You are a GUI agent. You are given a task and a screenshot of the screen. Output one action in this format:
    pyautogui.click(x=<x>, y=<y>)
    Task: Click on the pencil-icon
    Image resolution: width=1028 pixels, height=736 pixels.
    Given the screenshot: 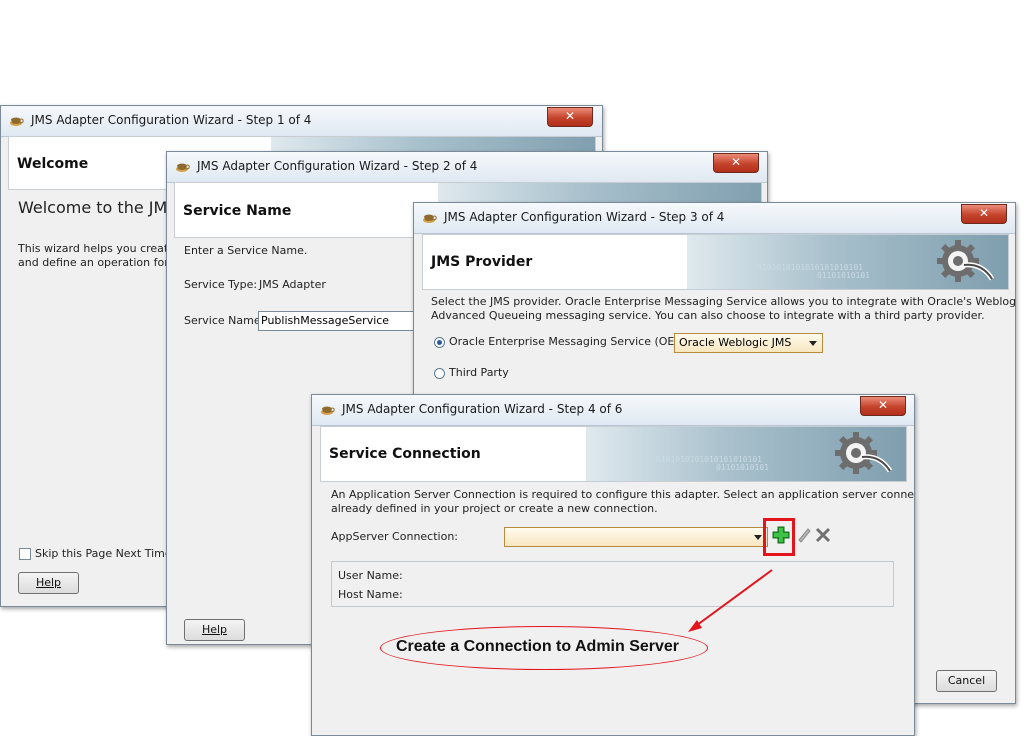 What is the action you would take?
    pyautogui.click(x=804, y=535)
    